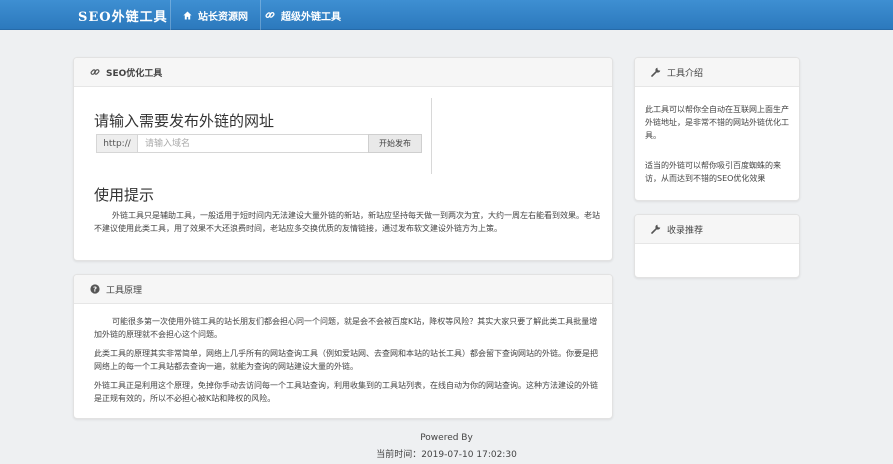 The image size is (893, 464). I want to click on nav-item-link-tool: 超级外链工具, so click(298, 15).